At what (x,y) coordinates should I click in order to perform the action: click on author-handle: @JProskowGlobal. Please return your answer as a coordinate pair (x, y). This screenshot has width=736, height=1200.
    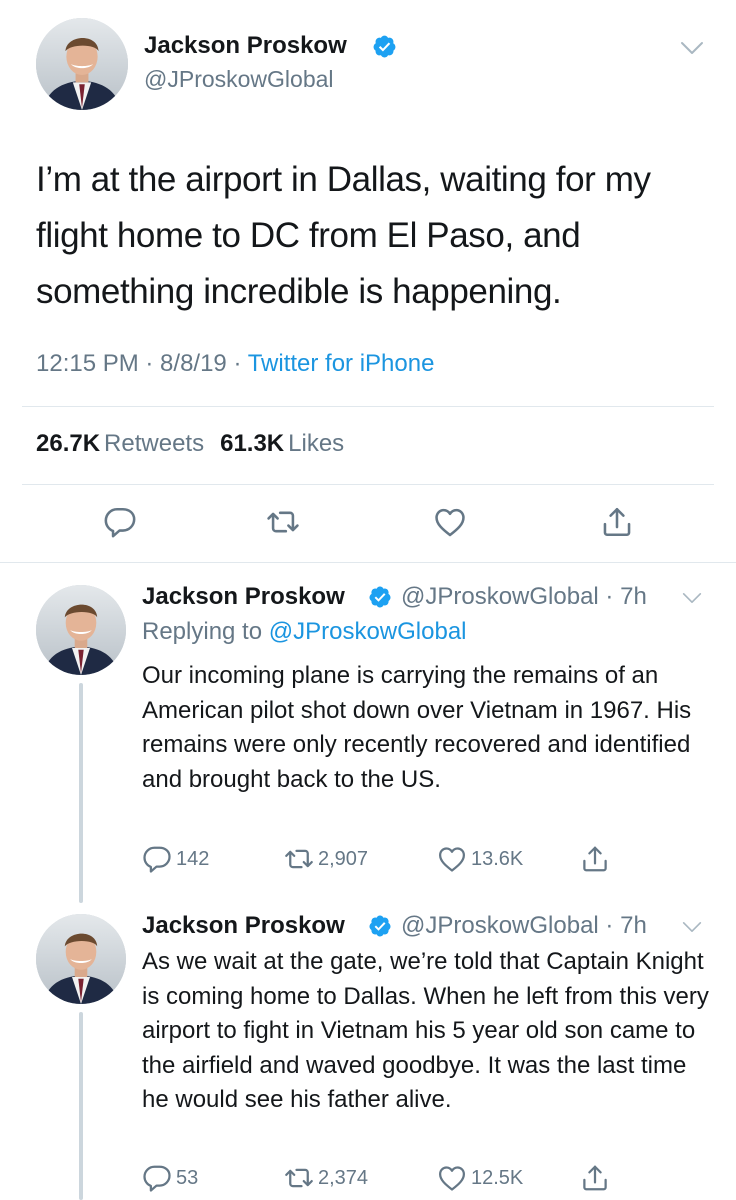
    Looking at the image, I should click on (239, 79).